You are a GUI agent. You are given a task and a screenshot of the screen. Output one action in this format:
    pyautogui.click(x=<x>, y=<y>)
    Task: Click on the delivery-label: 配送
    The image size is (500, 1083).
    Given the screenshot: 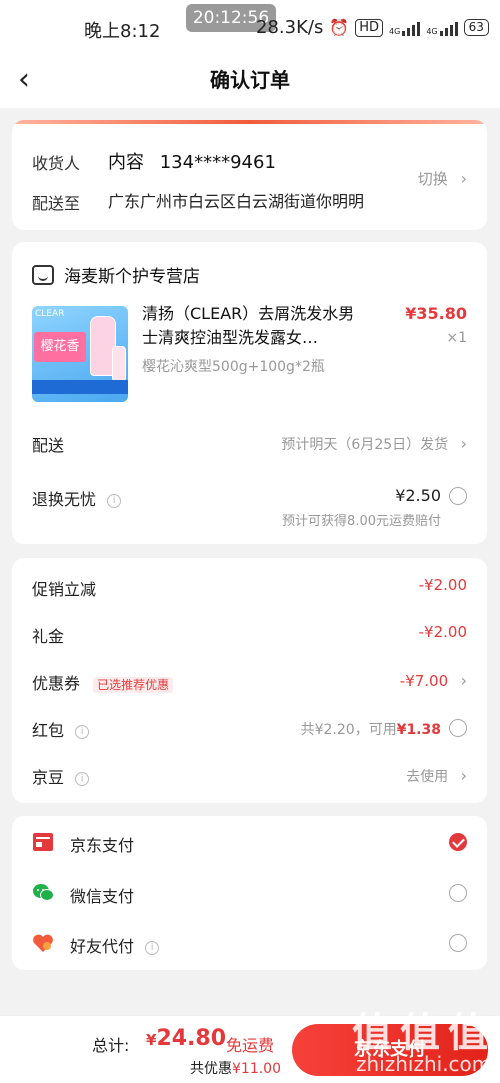 What is the action you would take?
    pyautogui.click(x=48, y=445)
    